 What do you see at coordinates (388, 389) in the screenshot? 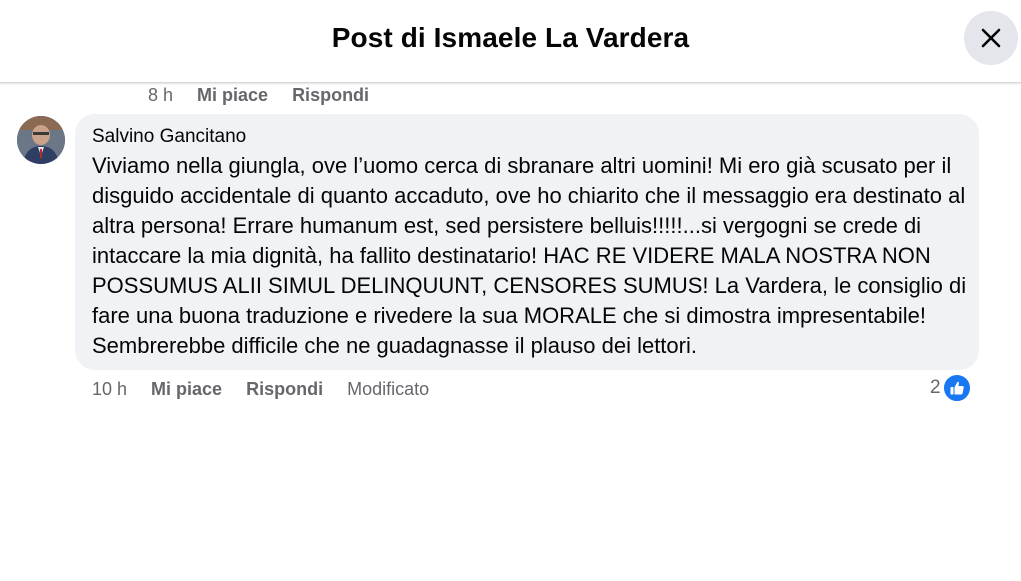
I see `edited-label: Modificato` at bounding box center [388, 389].